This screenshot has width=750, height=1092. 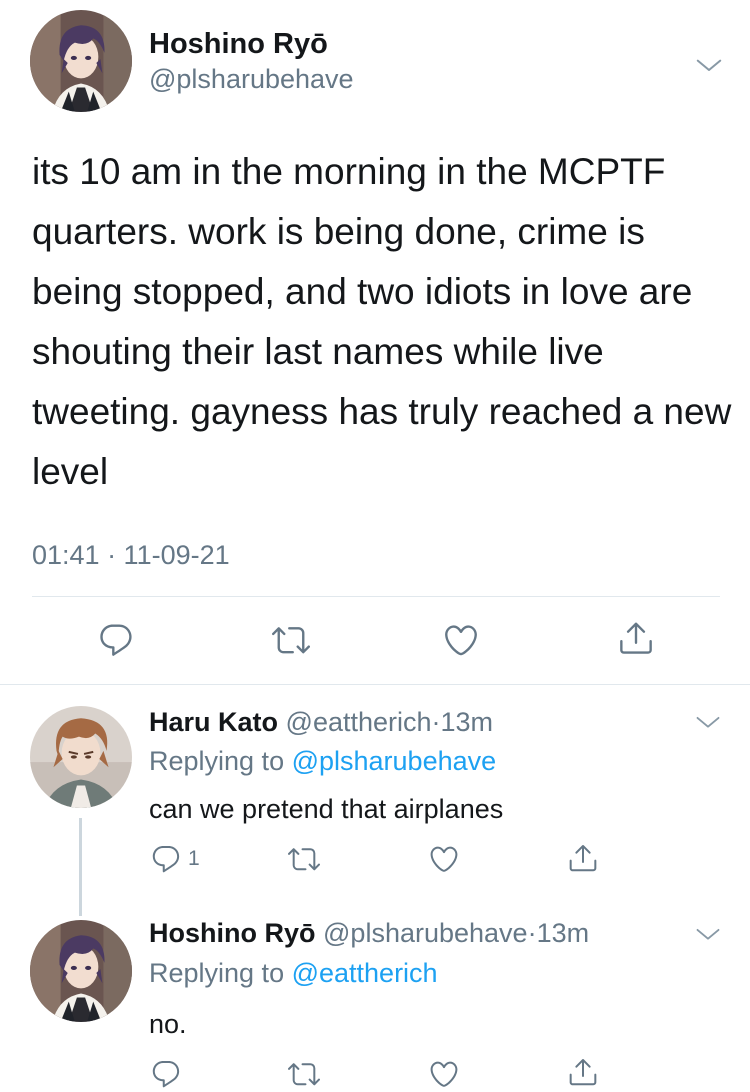 What do you see at coordinates (365, 973) in the screenshot?
I see `replying-to-link: @eattherich` at bounding box center [365, 973].